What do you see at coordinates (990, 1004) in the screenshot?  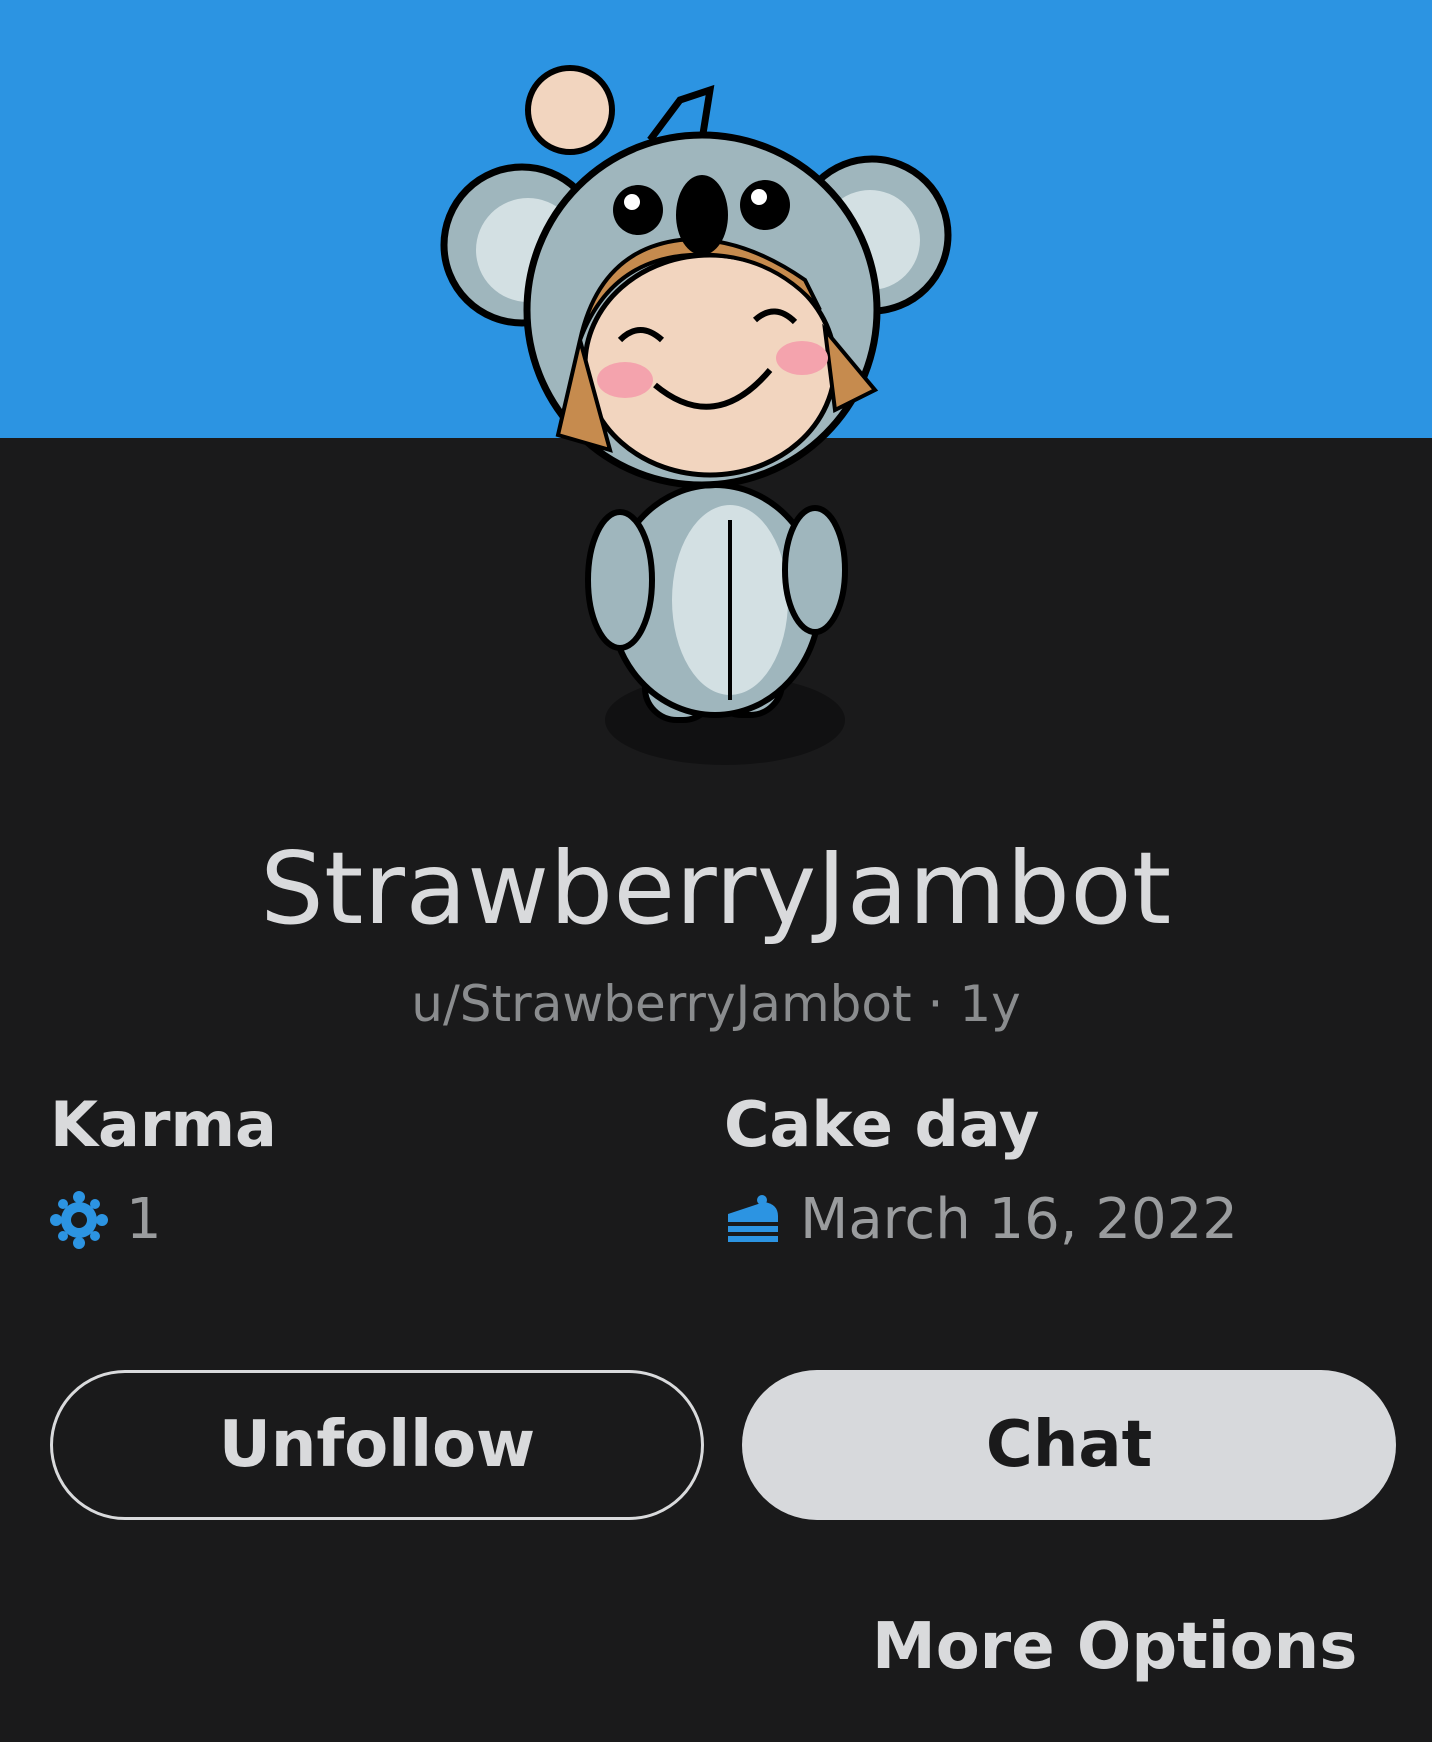 I see `account-age: 1y` at bounding box center [990, 1004].